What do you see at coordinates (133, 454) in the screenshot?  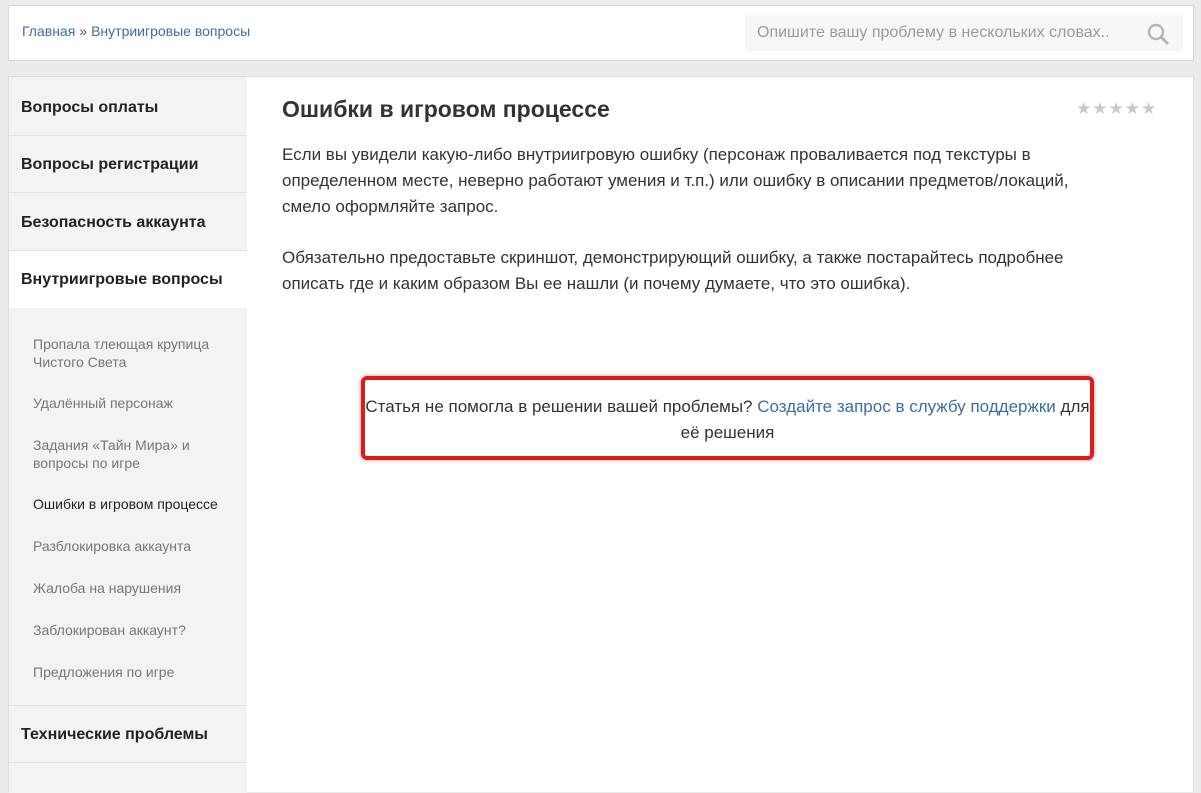 I see `sidebar-subitem-world-secrets: Задания «Тайн Мира» и вопросы по игре` at bounding box center [133, 454].